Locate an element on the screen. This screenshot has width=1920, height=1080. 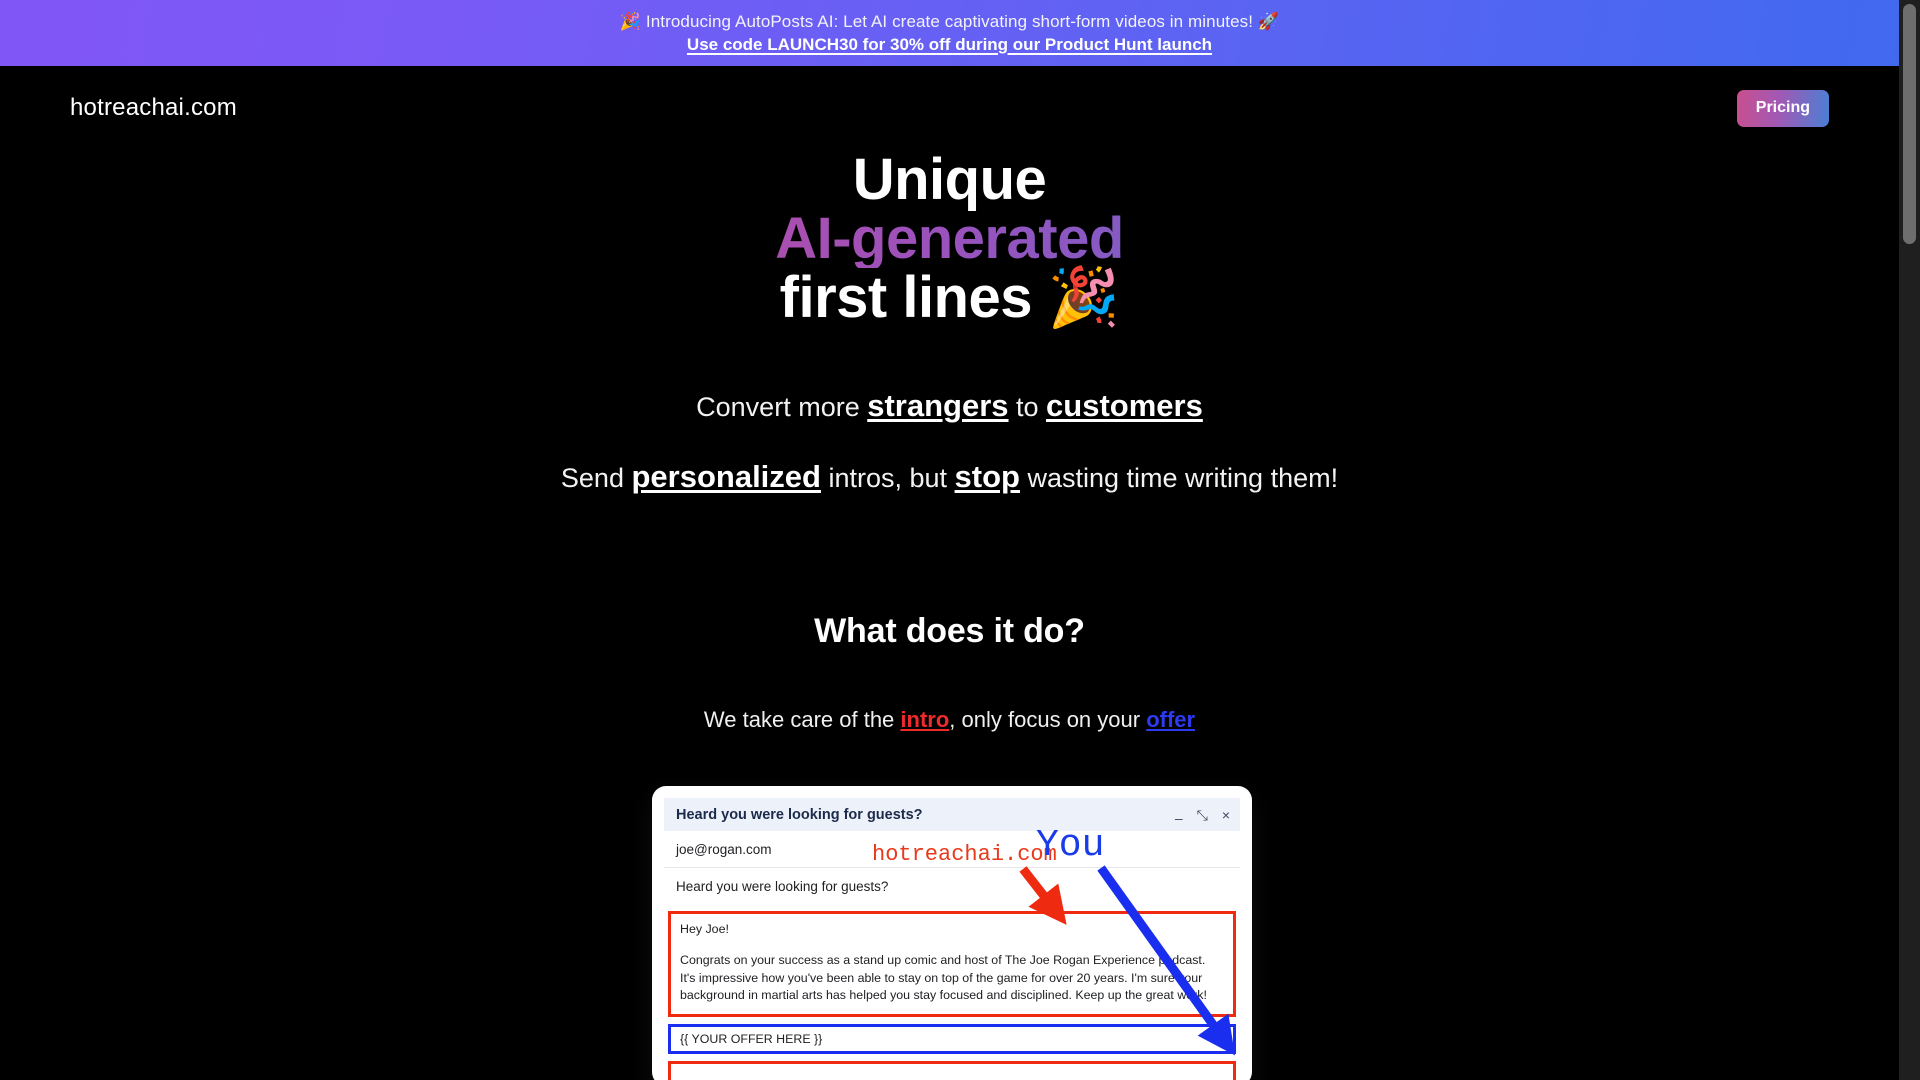
subject-field: Heard you were looking for guests? is located at coordinates (952, 886).